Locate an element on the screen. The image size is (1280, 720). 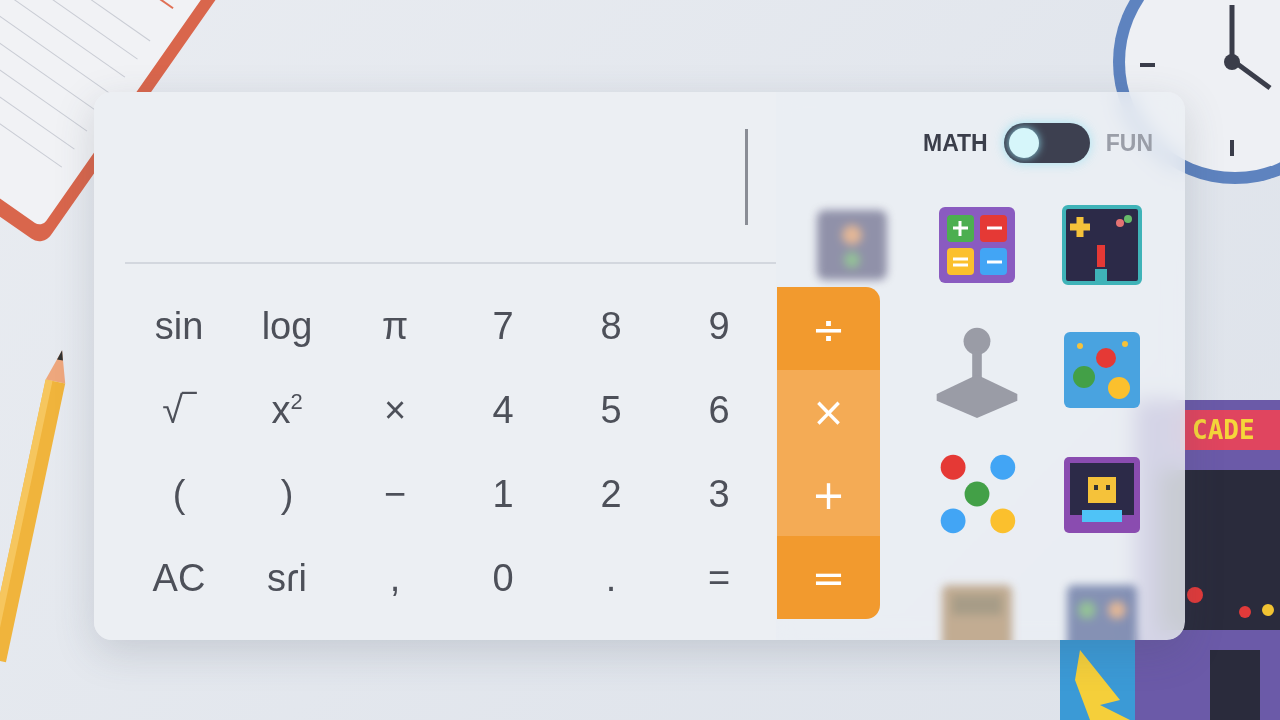
robot-screen-icon is located at coordinates (1102, 495).